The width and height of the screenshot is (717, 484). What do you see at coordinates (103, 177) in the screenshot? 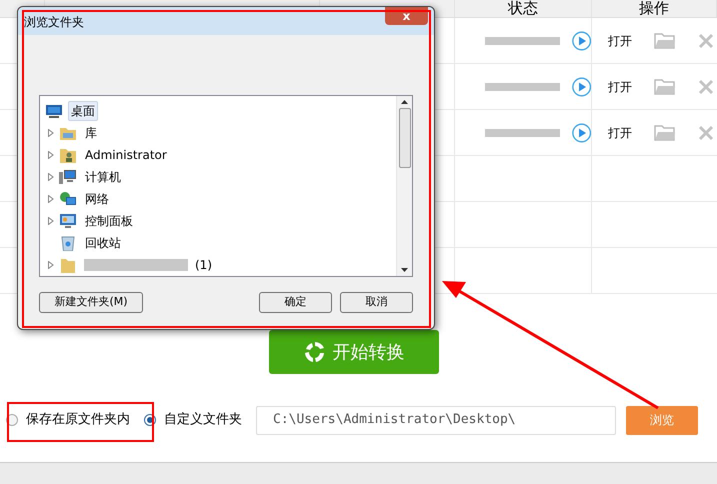
I see `tree-item: 计算机` at bounding box center [103, 177].